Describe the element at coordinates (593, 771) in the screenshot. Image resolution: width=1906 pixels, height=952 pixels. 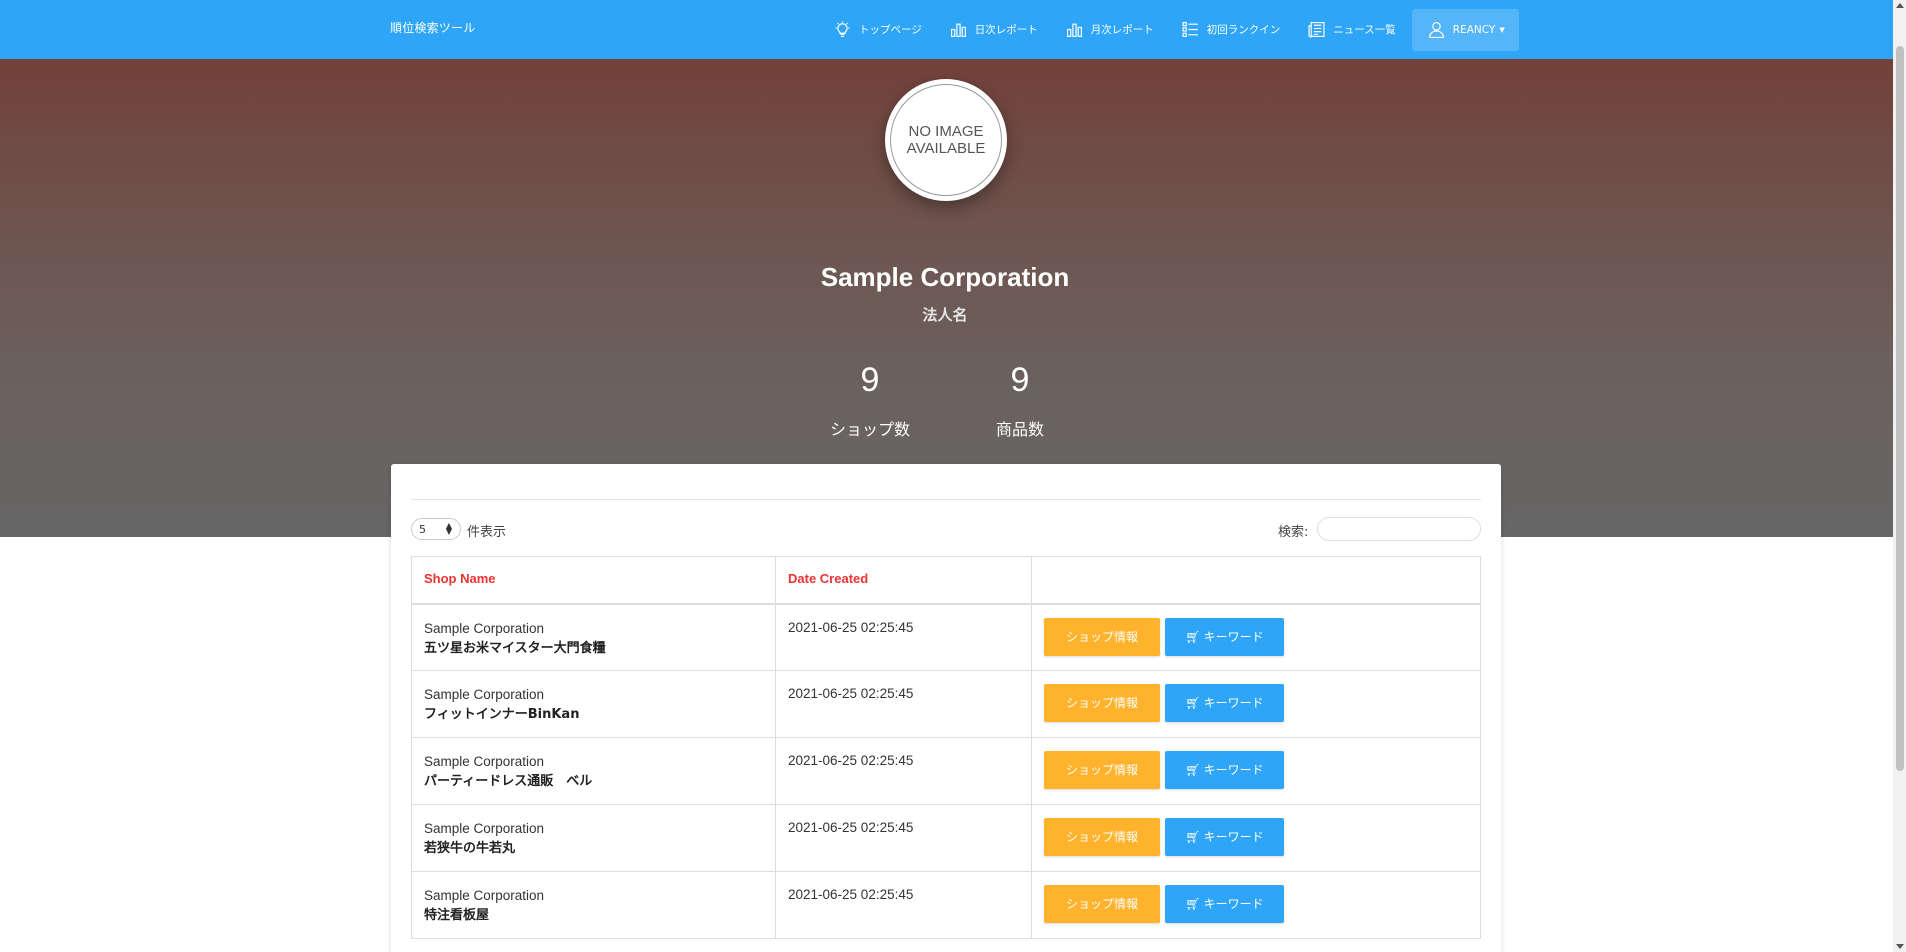
I see `shop-name-cell: Sample Corporation パーティードレス通販 ベル` at that location.